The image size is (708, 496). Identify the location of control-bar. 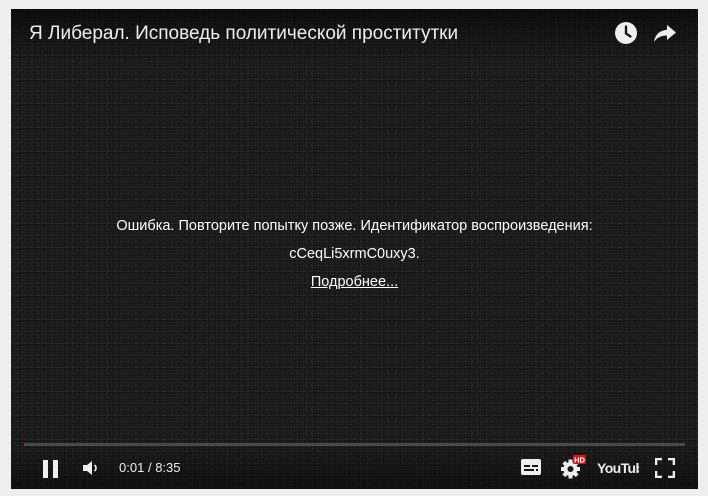
(354, 467).